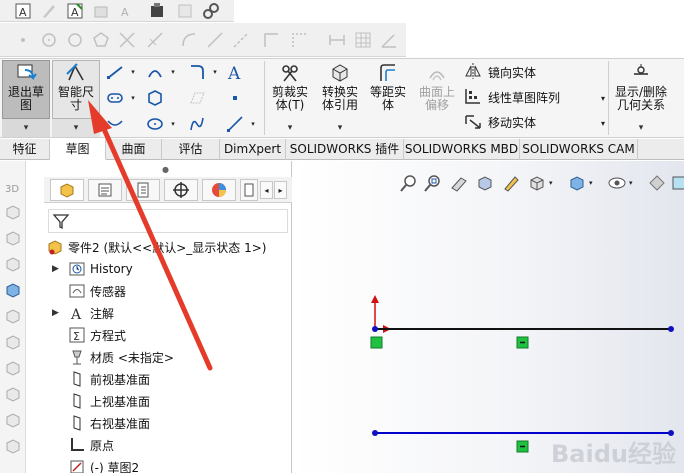 This screenshot has height=473, width=684. What do you see at coordinates (115, 124) in the screenshot?
I see `spline-tool-icon` at bounding box center [115, 124].